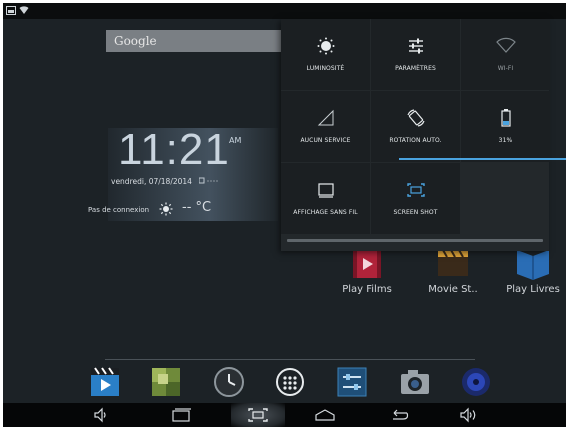 The image size is (569, 430). What do you see at coordinates (533, 289) in the screenshot?
I see `app-label: Play Livres` at bounding box center [533, 289].